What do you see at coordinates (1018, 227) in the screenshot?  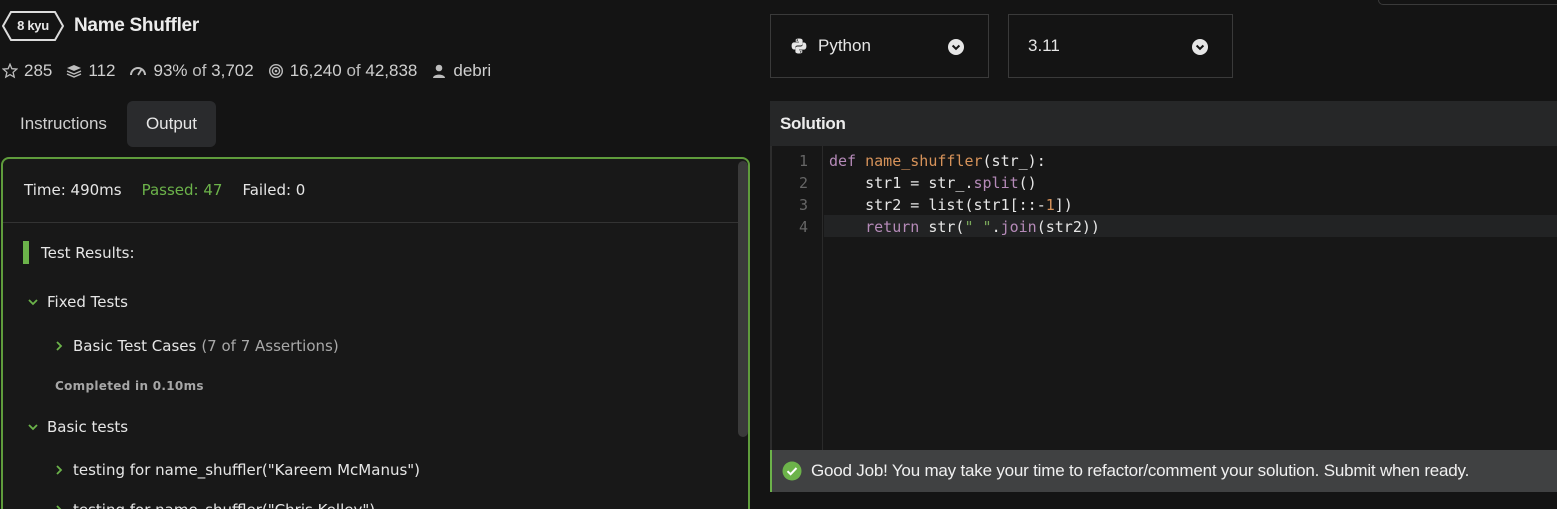 I see `code-token: join` at bounding box center [1018, 227].